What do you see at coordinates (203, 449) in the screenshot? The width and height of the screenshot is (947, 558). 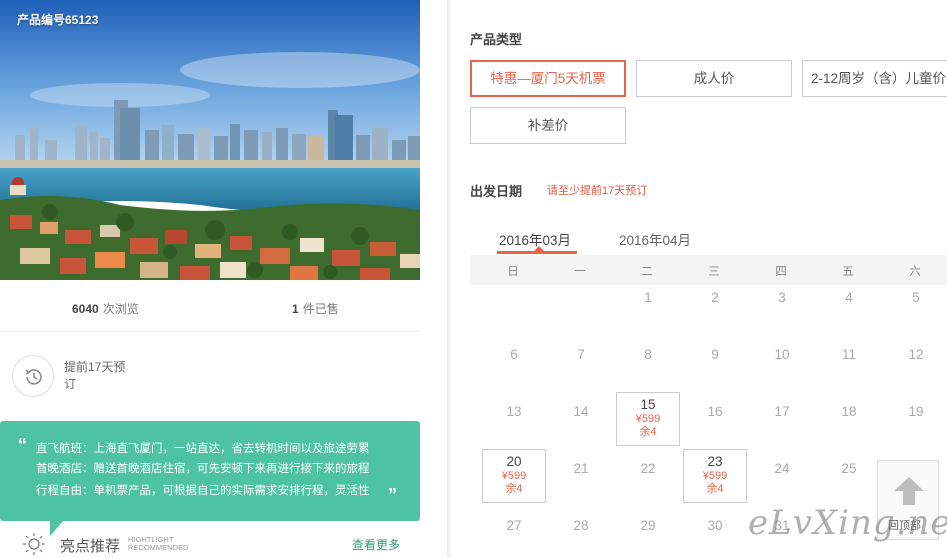 I see `promo-line-direct-flight: 直飞航班：上海直飞厦门，一站直达，省去转机时间以及旅途劳累` at bounding box center [203, 449].